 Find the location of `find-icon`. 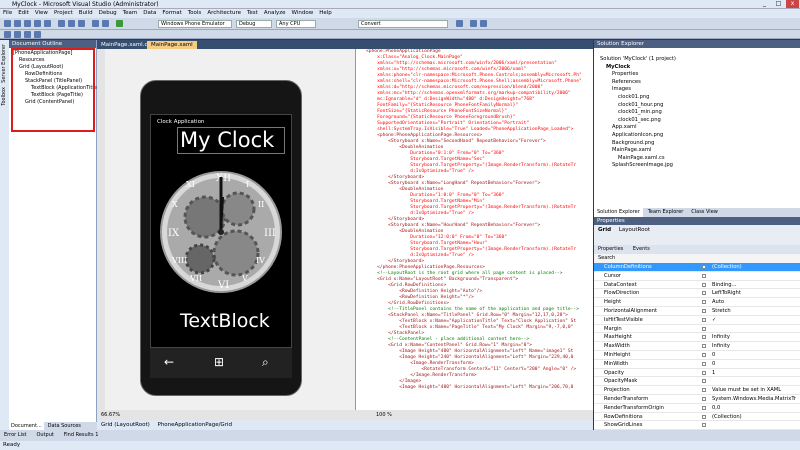

find-icon is located at coordinates (459, 23).